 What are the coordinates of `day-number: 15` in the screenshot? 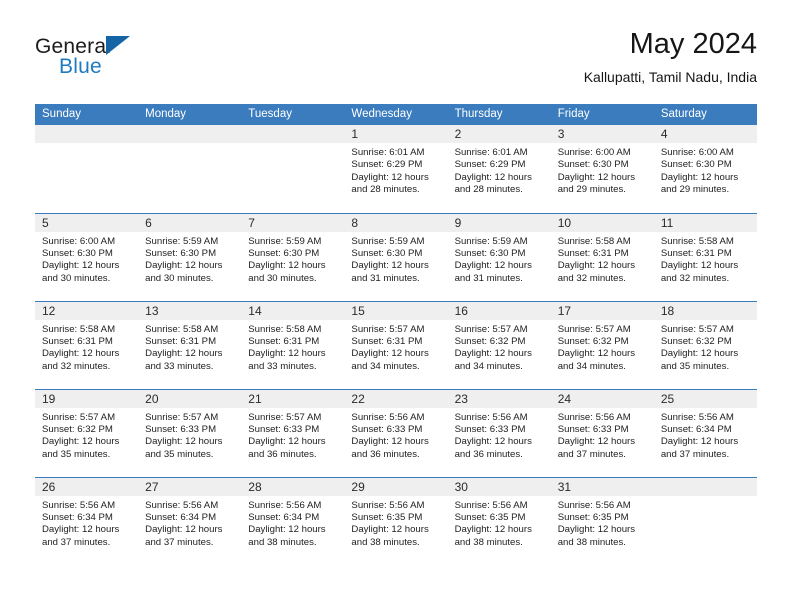 It's located at (396, 310).